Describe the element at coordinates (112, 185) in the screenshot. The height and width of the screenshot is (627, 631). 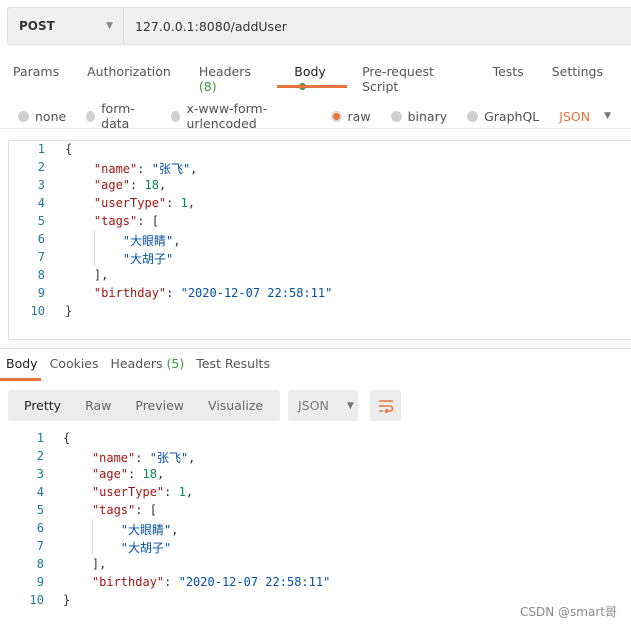
I see `code-token: "age"` at that location.